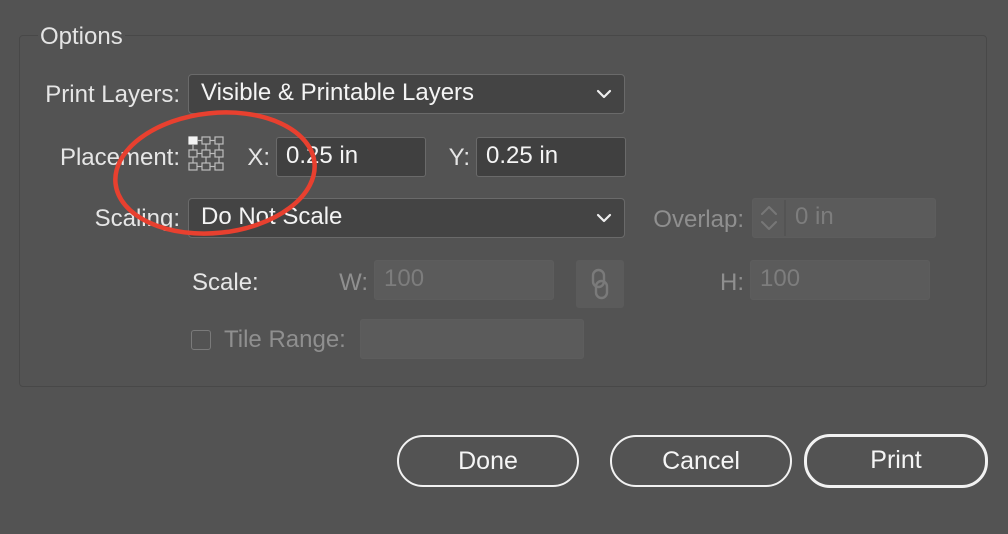 Image resolution: width=1008 pixels, height=534 pixels. I want to click on overlap-value: 0 in, so click(814, 216).